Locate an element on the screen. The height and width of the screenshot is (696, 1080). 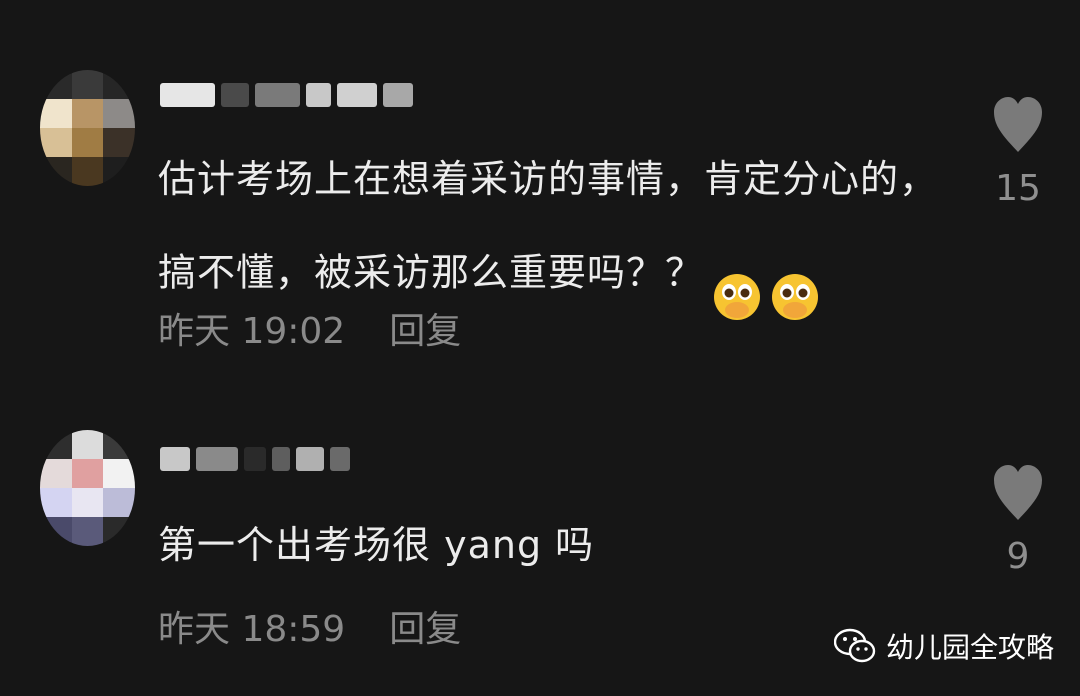
like-button: 9 is located at coordinates (1018, 520).